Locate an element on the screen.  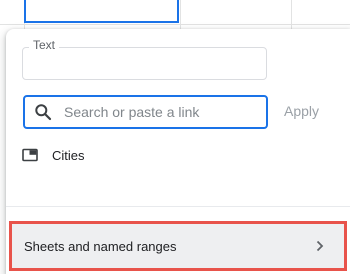
sheets-and-named-ranges-label: Sheets and named ranges is located at coordinates (100, 246).